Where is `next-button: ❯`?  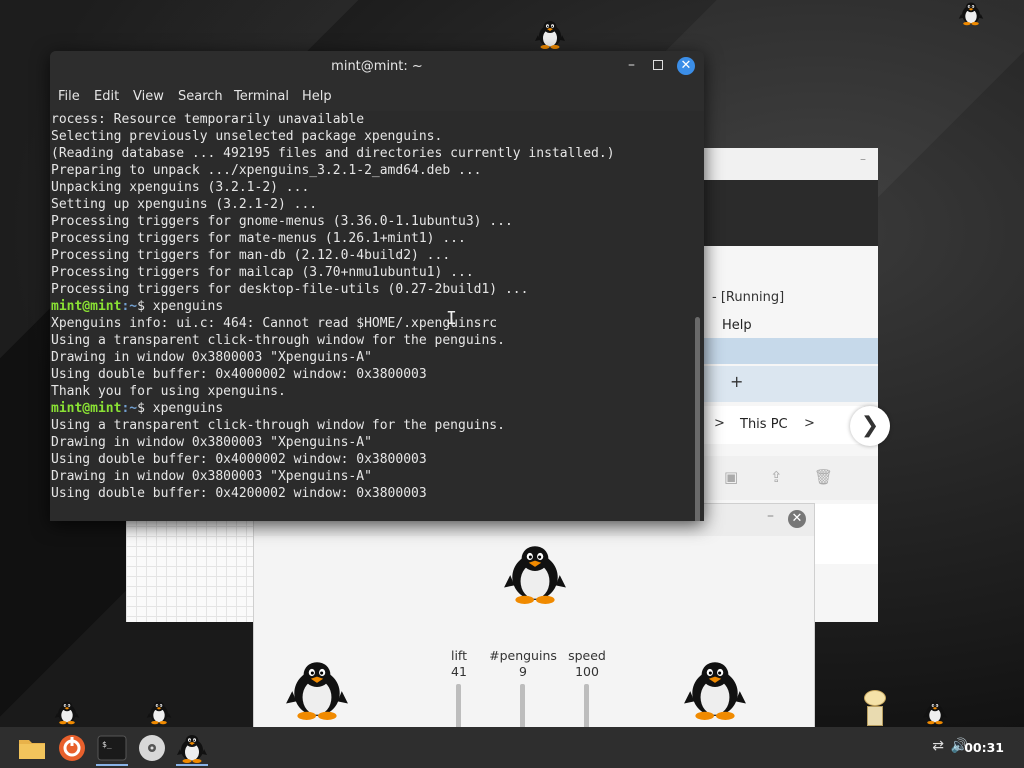 next-button: ❯ is located at coordinates (870, 426).